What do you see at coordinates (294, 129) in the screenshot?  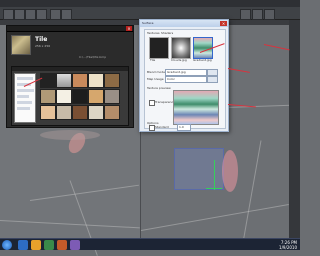 I see `right-side-panel` at bounding box center [294, 129].